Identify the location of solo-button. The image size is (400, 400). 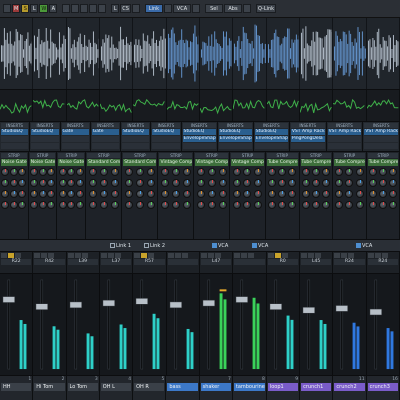
(144, 255).